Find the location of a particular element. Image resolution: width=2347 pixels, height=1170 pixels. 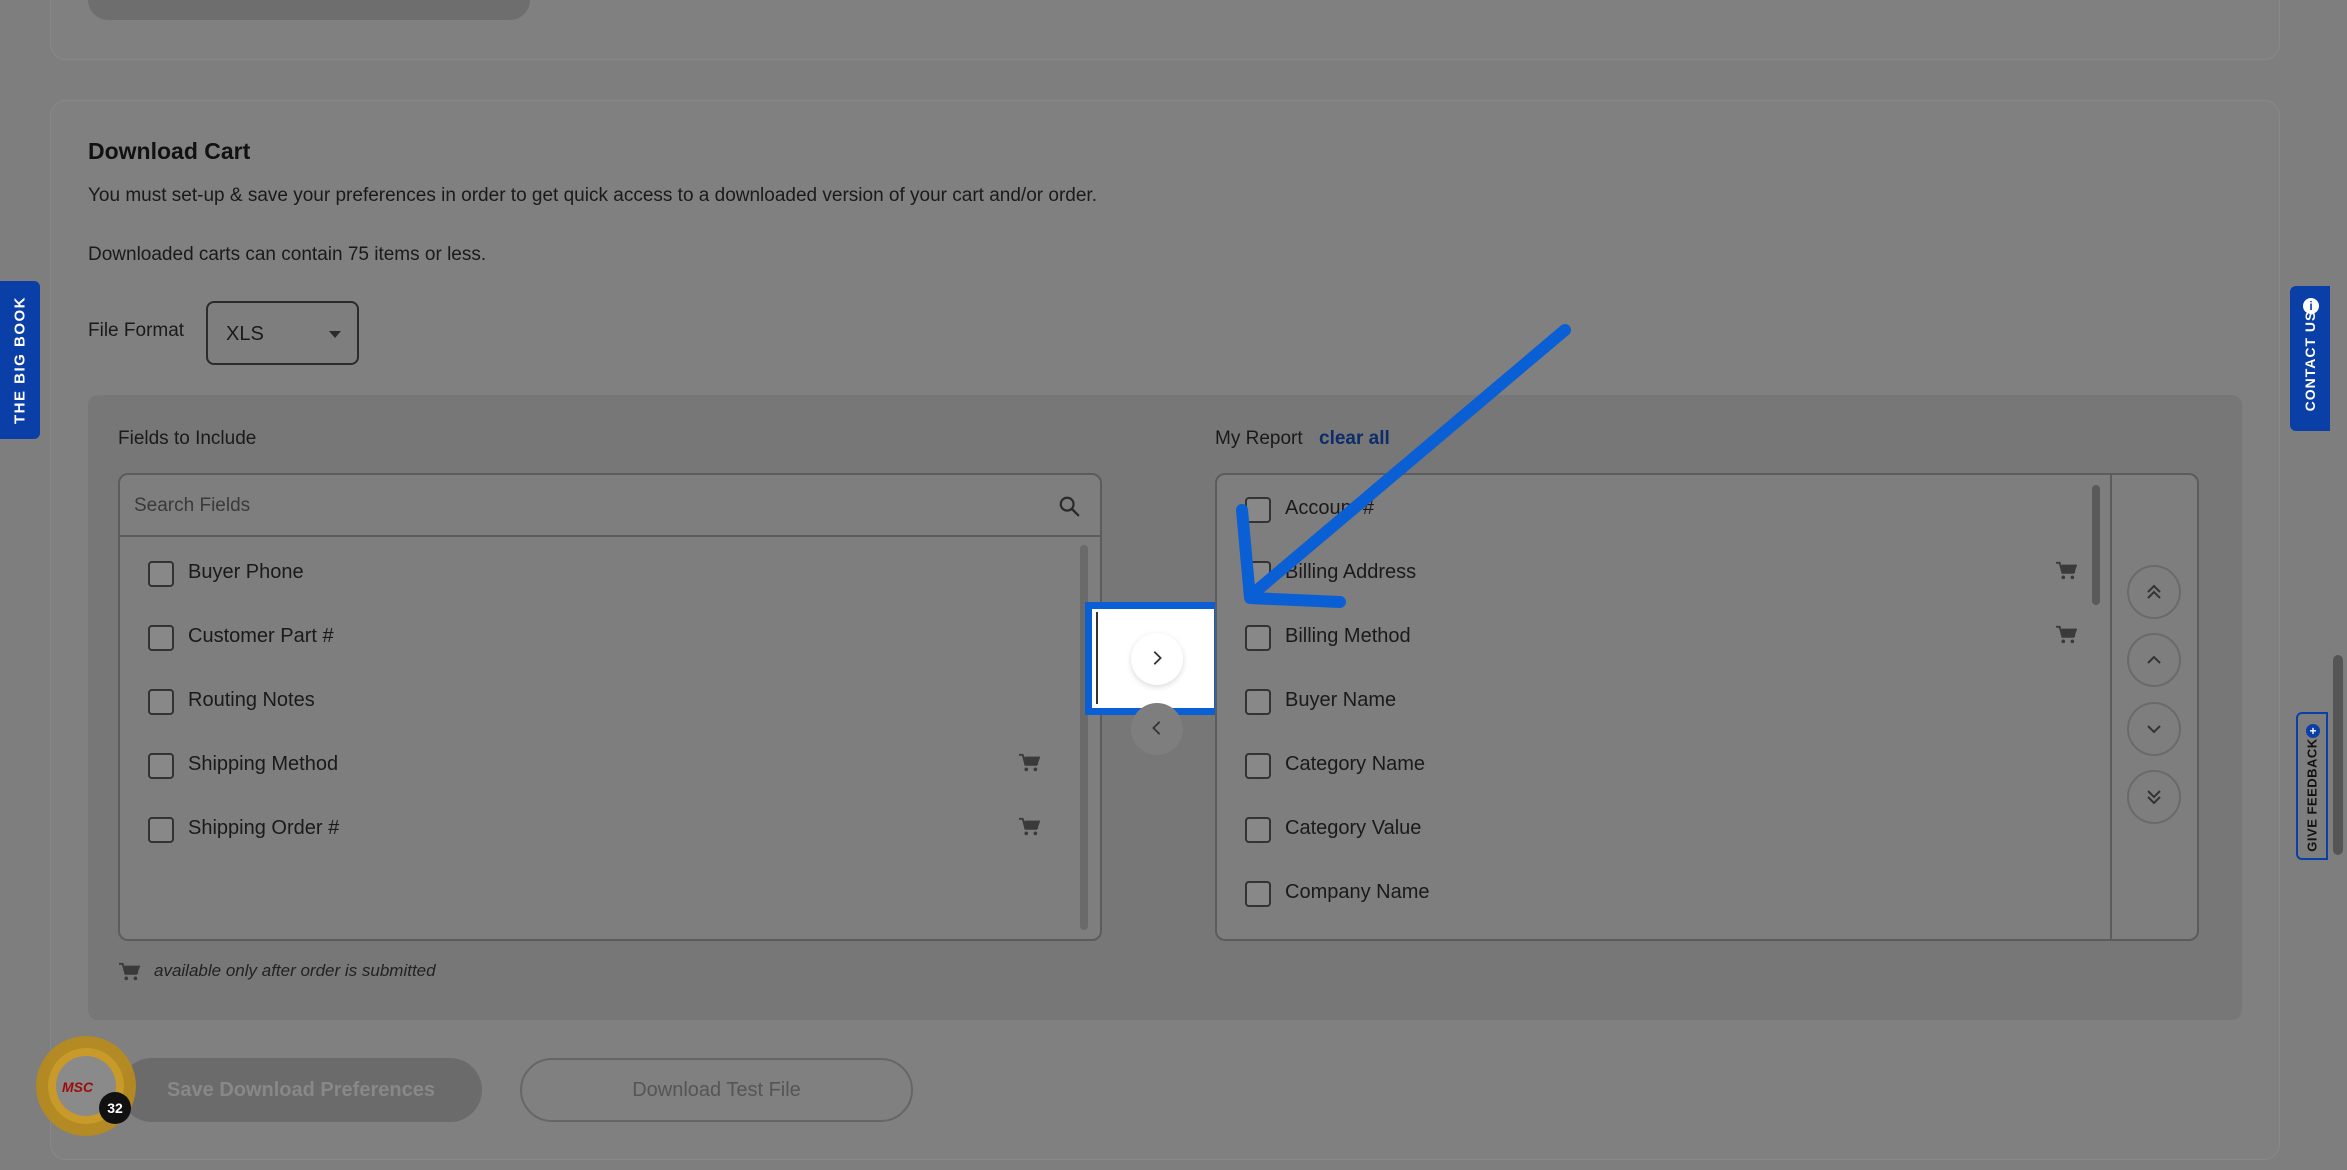

download-test-file-button: Download Test File is located at coordinates (716, 1090).